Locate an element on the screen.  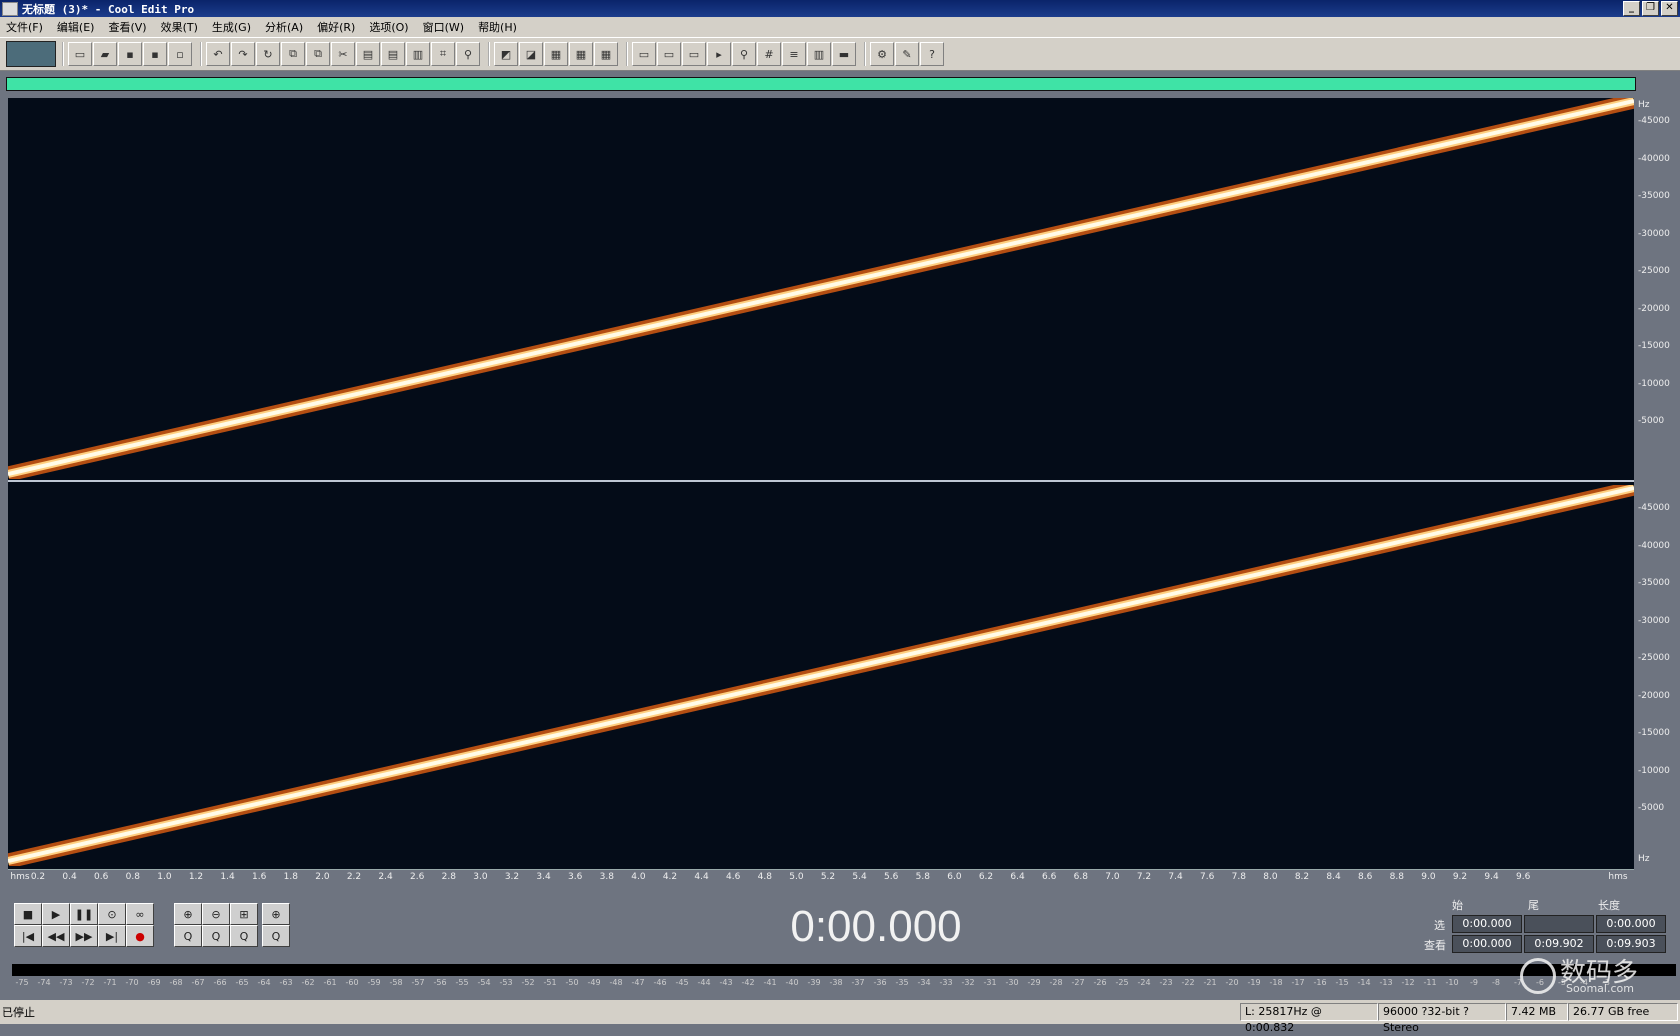
metronome-button: ▬ is located at coordinates (844, 54).